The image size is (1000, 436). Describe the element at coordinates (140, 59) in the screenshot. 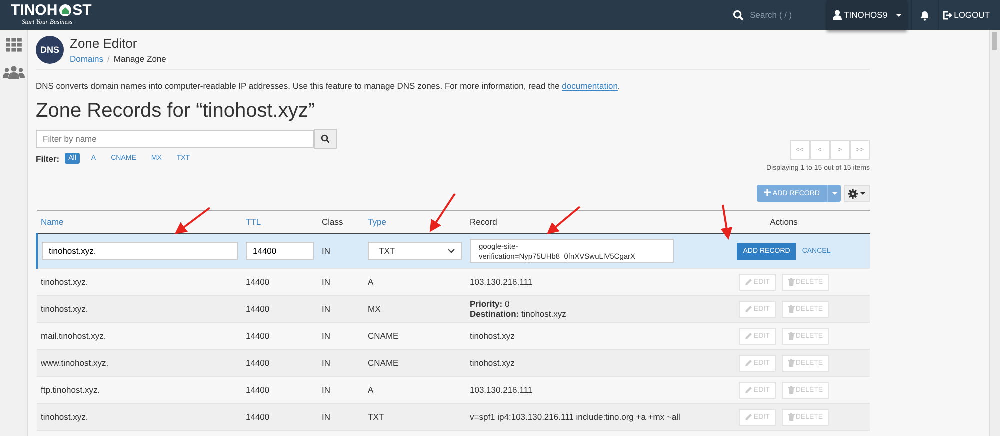

I see `breadcrumb-current: Manage Zone` at that location.